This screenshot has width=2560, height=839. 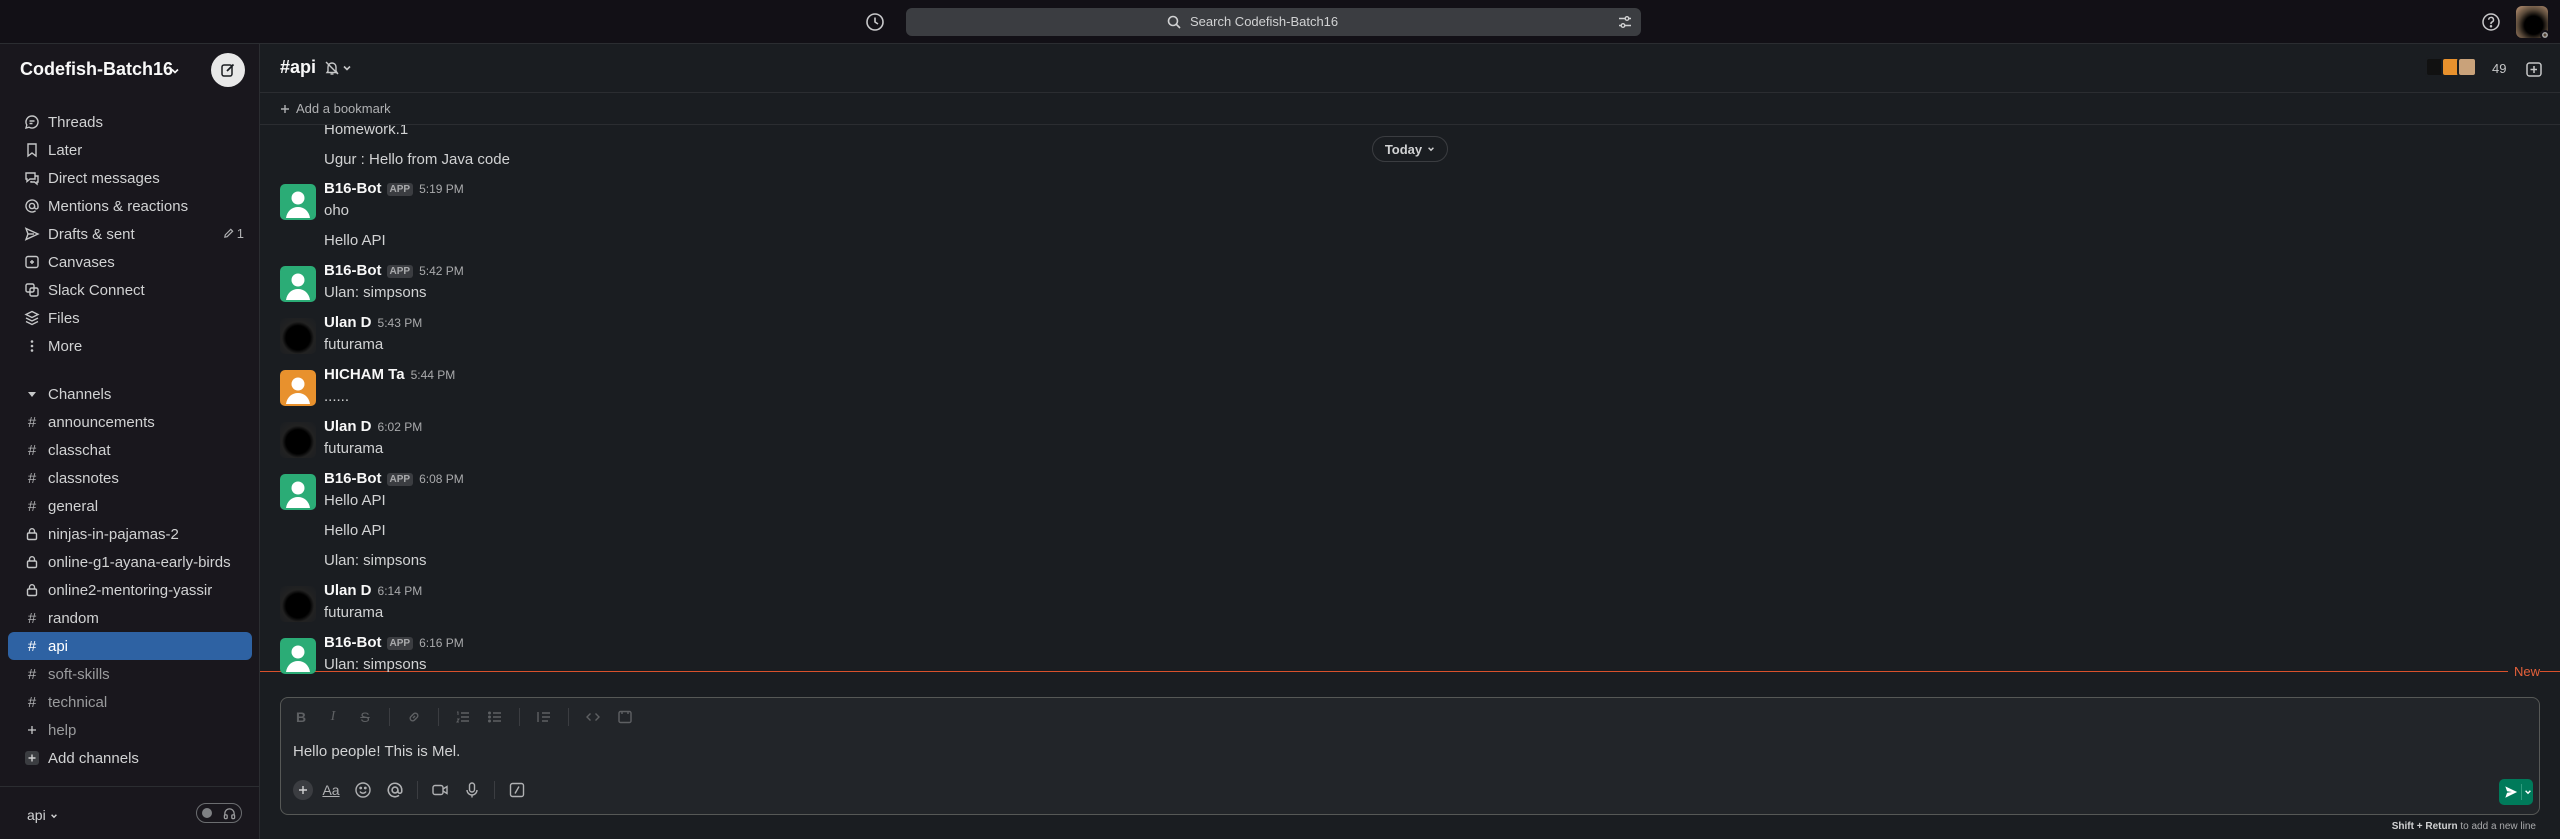 What do you see at coordinates (129, 812) in the screenshot?
I see `sidebar-footer: api` at bounding box center [129, 812].